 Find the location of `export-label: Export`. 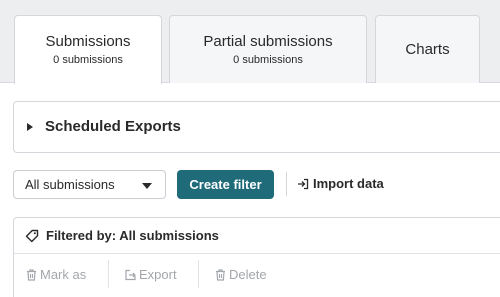

export-label: Export is located at coordinates (158, 274).